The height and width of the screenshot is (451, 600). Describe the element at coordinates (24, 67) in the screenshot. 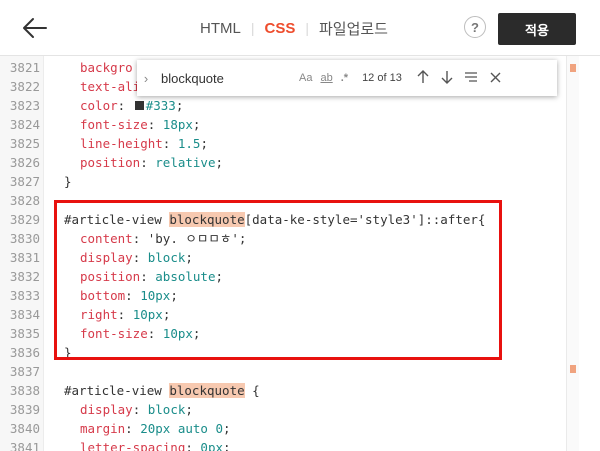

I see `line-number: 3821` at that location.